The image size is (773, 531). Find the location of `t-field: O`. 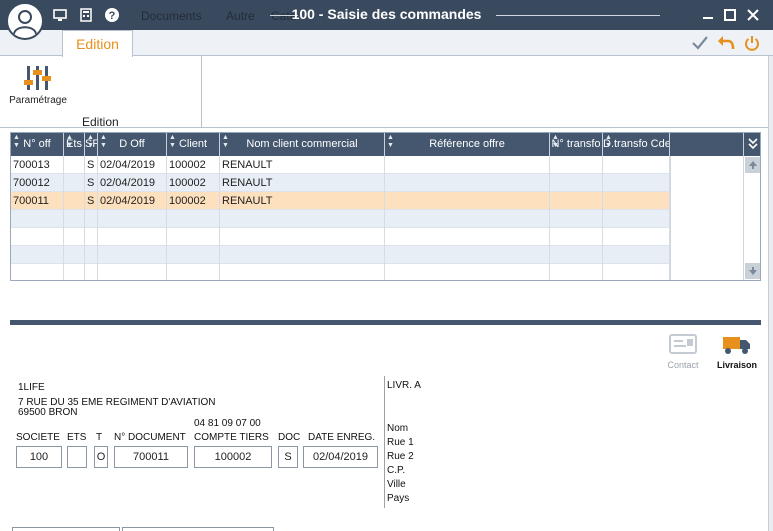

t-field: O is located at coordinates (101, 457).